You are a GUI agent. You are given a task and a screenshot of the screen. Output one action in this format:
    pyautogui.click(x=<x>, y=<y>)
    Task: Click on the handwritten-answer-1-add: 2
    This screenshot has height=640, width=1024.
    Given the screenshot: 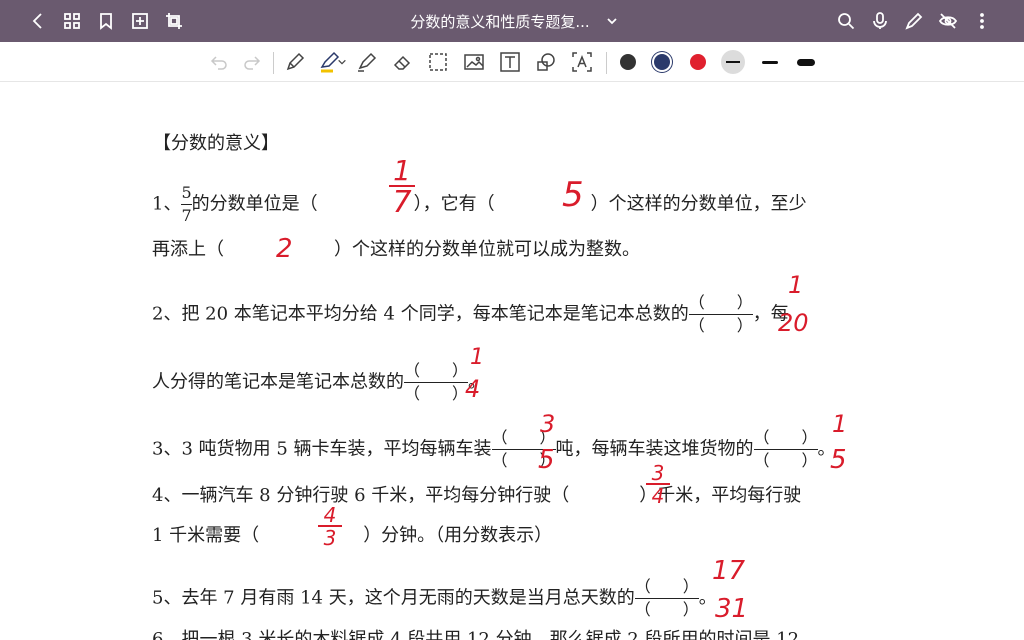 What is the action you would take?
    pyautogui.click(x=284, y=249)
    